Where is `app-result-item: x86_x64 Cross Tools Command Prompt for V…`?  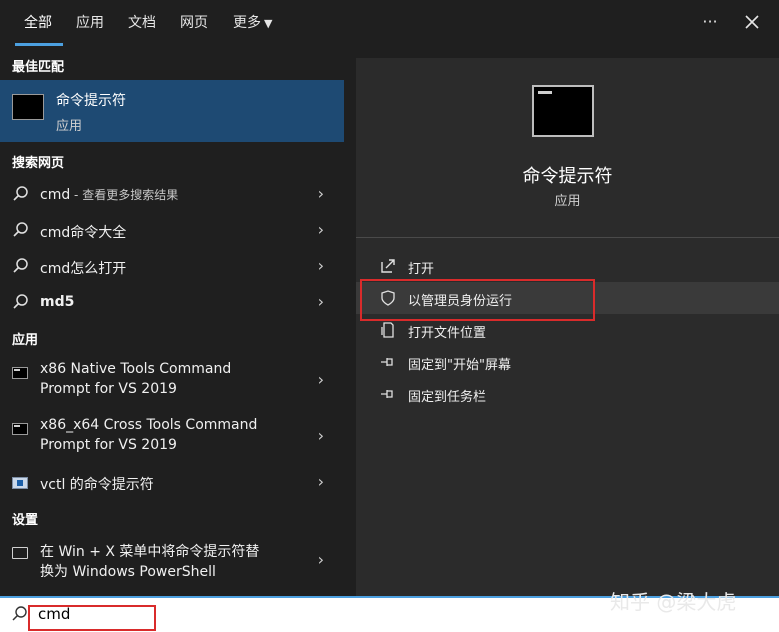
app-result-item: x86_x64 Cross Tools Command Prompt for V… is located at coordinates (172, 438).